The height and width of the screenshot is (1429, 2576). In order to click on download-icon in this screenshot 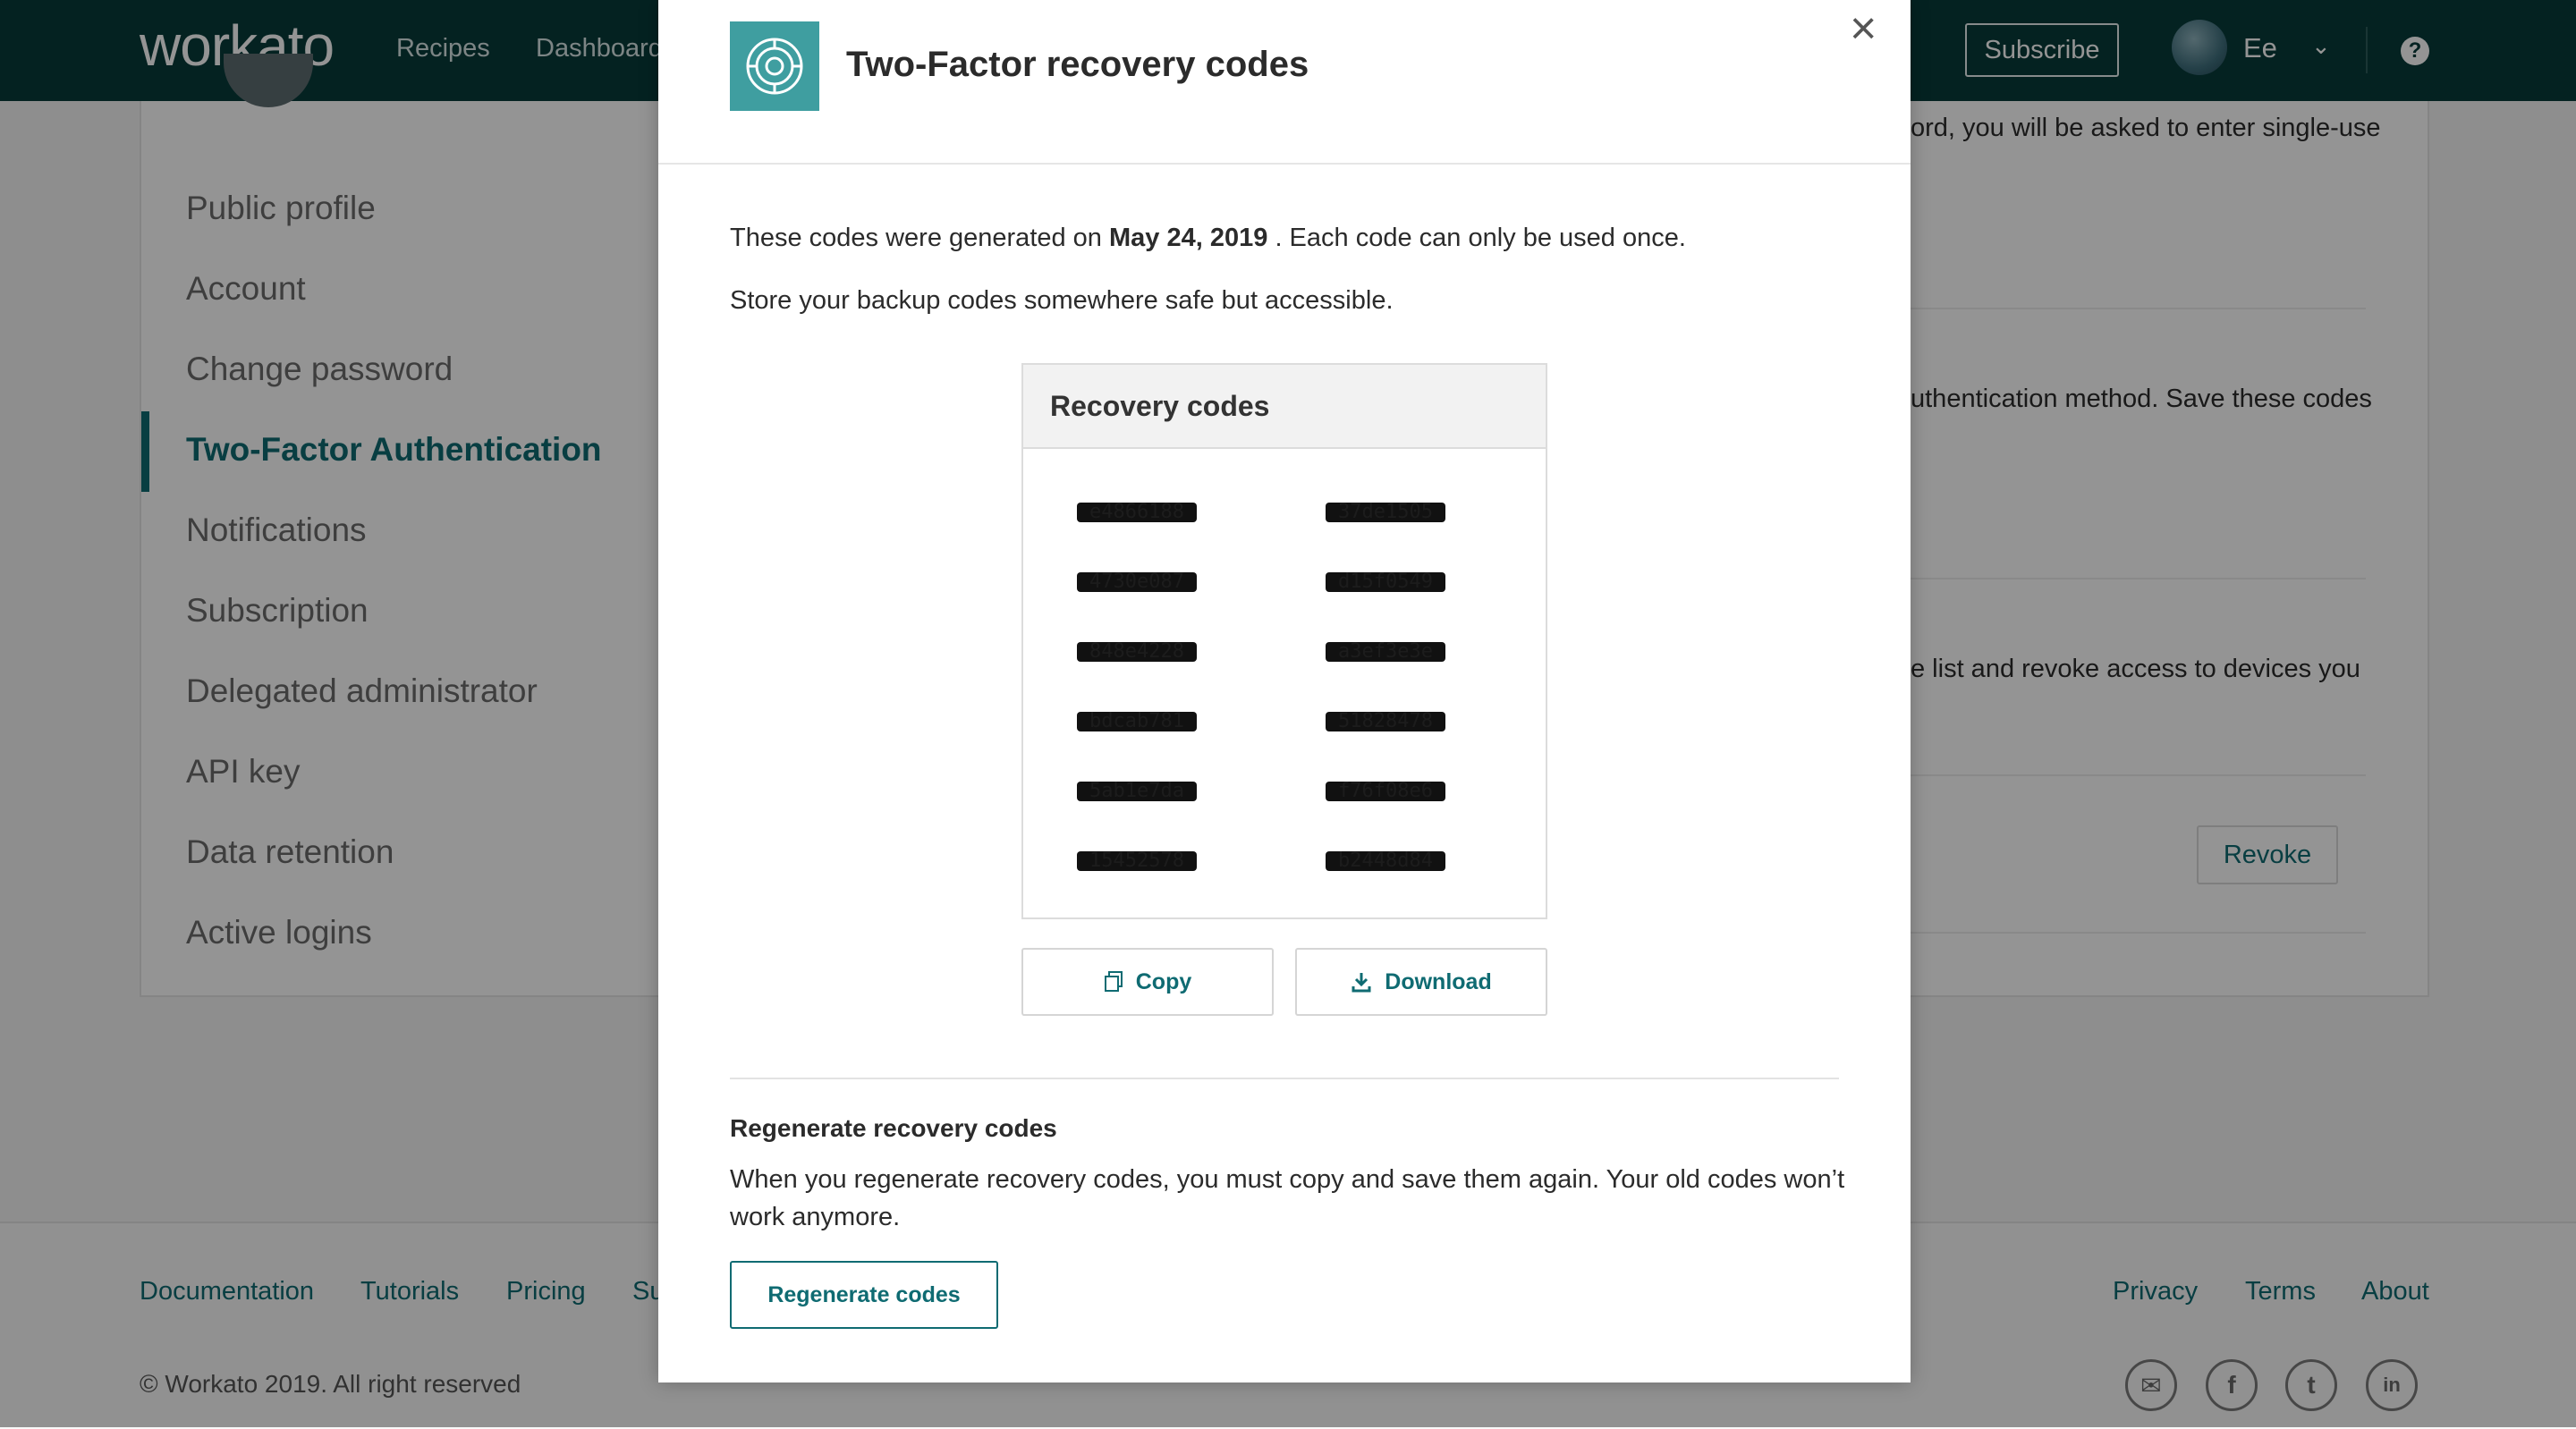, I will do `click(1361, 983)`.